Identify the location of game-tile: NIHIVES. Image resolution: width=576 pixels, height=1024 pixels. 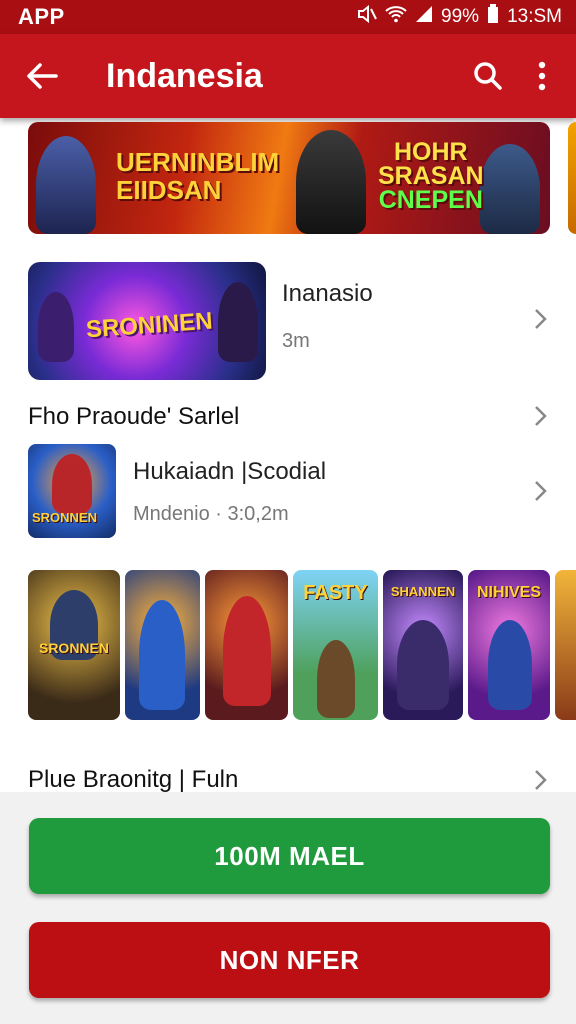
(509, 645).